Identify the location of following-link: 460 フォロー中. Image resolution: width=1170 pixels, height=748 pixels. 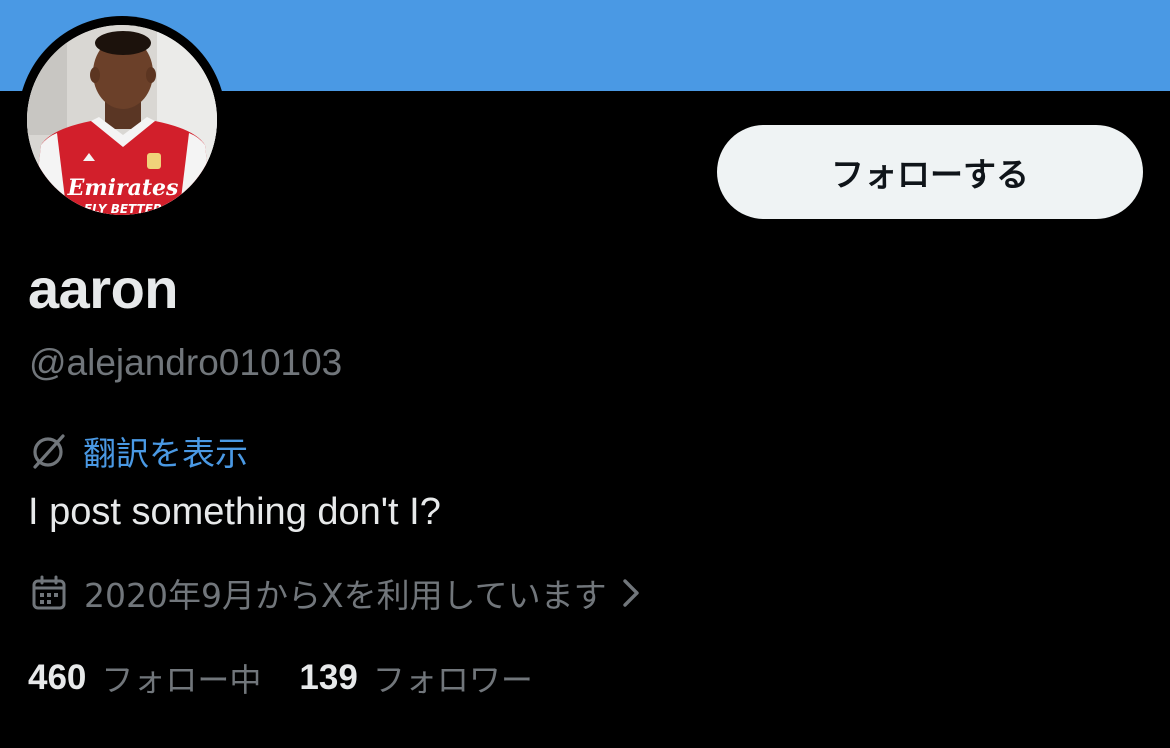
(144, 678).